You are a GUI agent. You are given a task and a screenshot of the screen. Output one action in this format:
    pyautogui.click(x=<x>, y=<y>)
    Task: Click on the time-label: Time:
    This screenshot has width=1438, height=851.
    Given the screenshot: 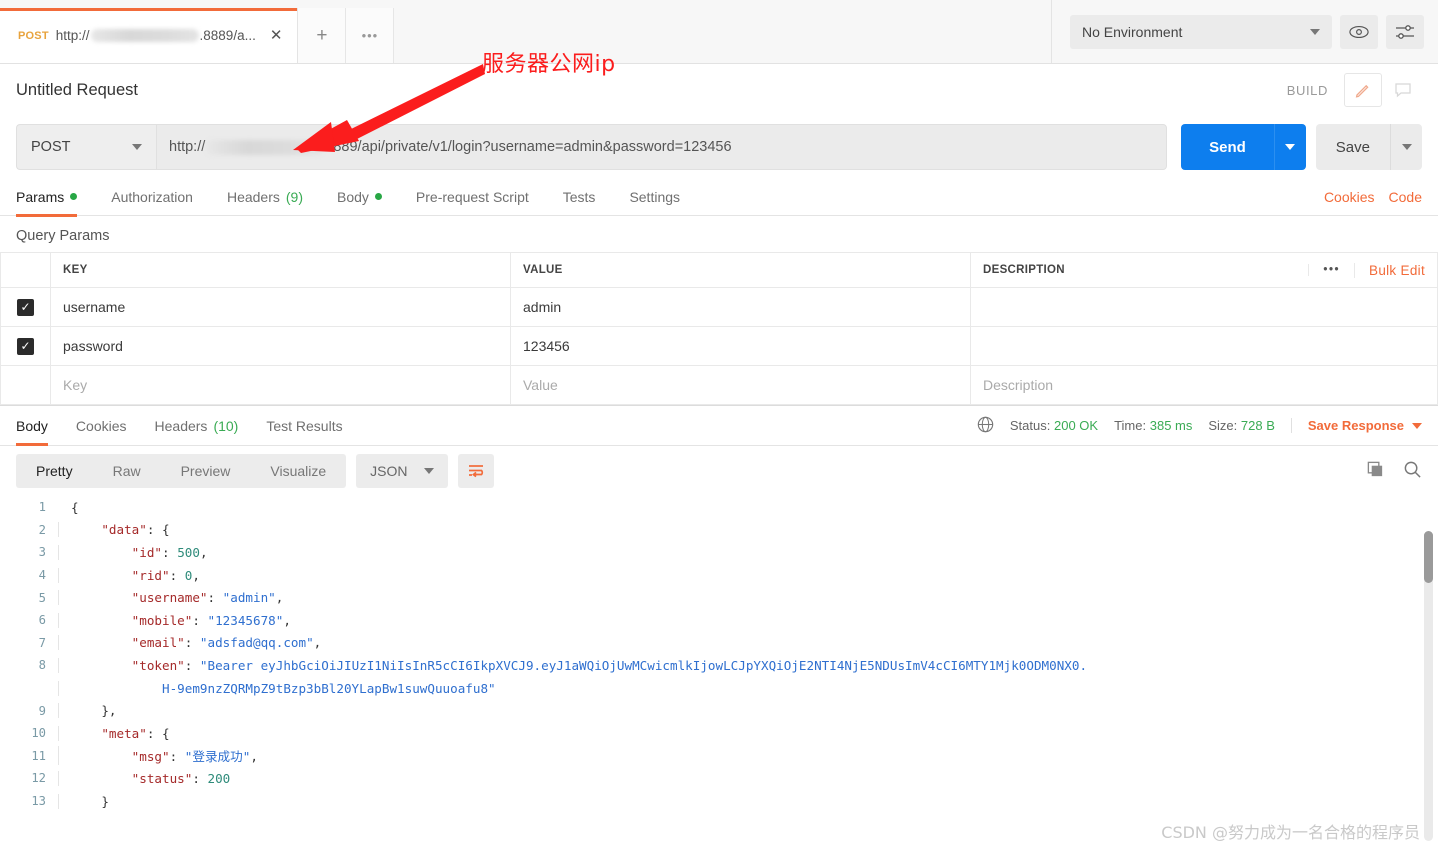 What is the action you would take?
    pyautogui.click(x=1130, y=425)
    